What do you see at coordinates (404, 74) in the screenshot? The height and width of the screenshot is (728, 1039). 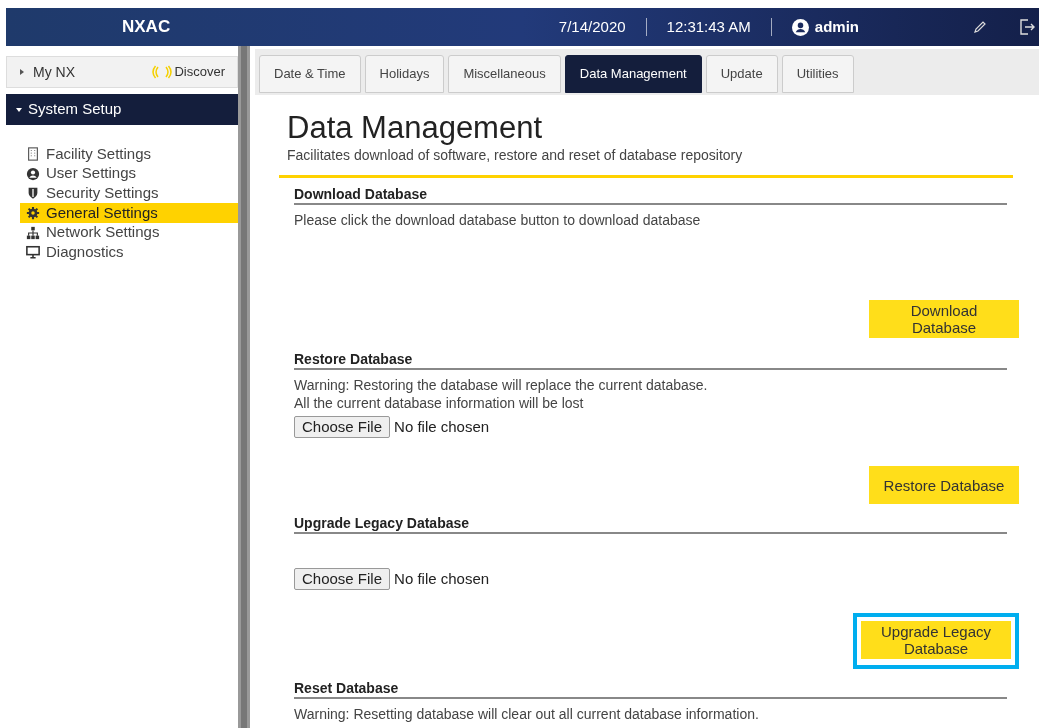 I see `tab: Holidays` at bounding box center [404, 74].